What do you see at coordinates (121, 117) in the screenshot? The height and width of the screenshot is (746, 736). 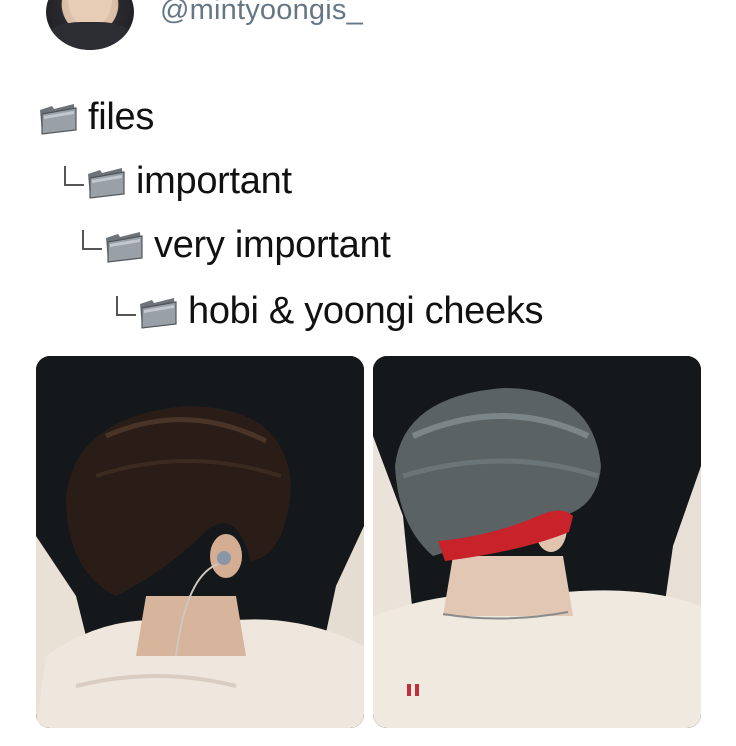 I see `tree-item-label: files` at bounding box center [121, 117].